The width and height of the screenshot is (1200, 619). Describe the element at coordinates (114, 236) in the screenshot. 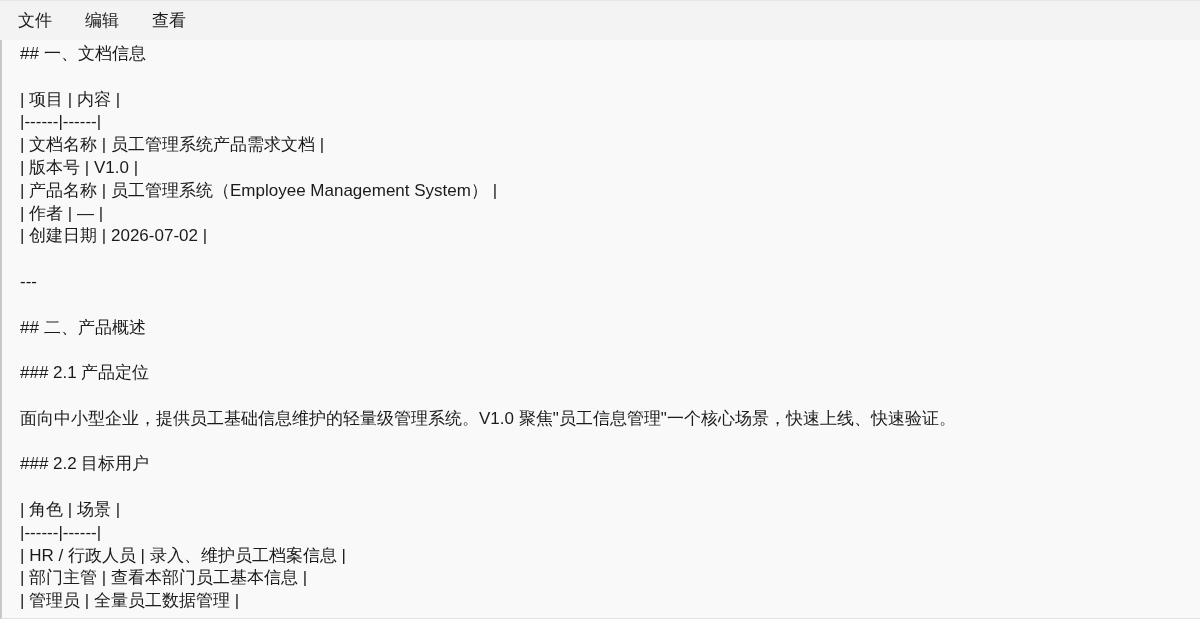

I see `text-line: | 创建日期 | 2026-07-02 |` at that location.